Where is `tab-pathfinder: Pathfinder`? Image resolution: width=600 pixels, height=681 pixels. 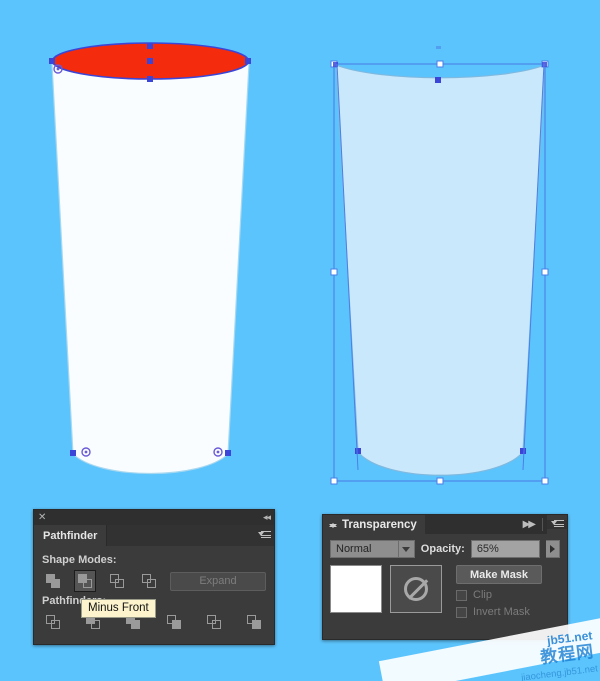
tab-pathfinder: Pathfinder is located at coordinates (71, 535).